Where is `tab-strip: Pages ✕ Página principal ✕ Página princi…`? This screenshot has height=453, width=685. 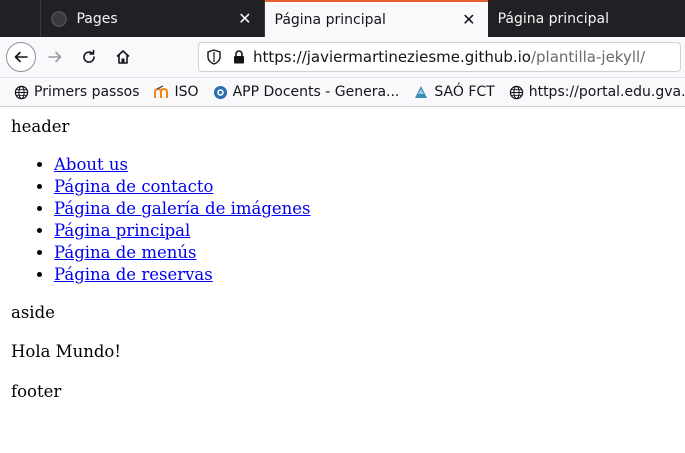
tab-strip: Pages ✕ Página principal ✕ Página princi… is located at coordinates (342, 18).